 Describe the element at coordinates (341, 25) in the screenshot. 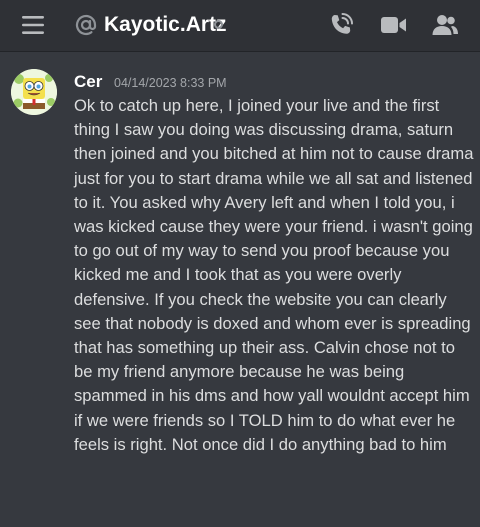

I see `phone-call-icon` at that location.